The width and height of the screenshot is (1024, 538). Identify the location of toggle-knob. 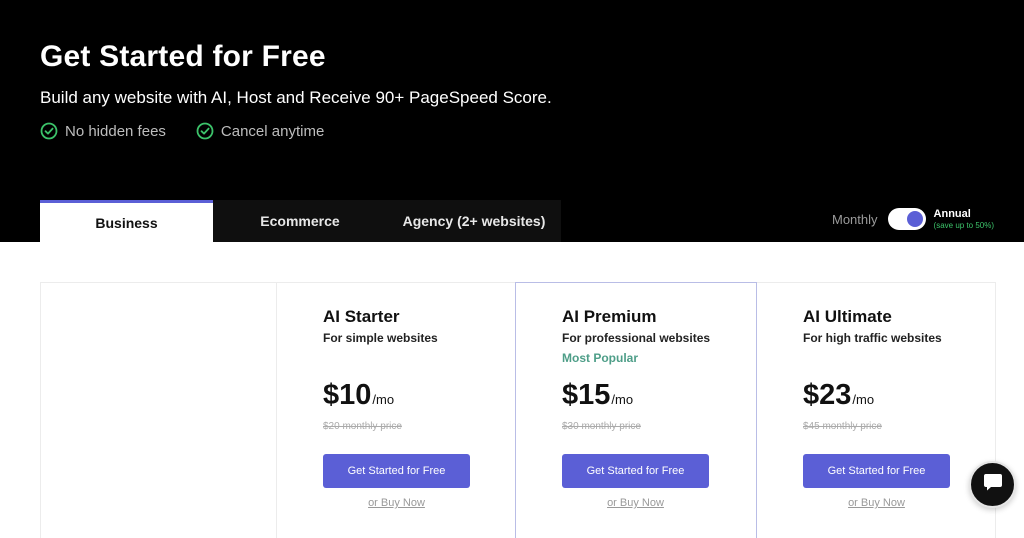
(914, 219).